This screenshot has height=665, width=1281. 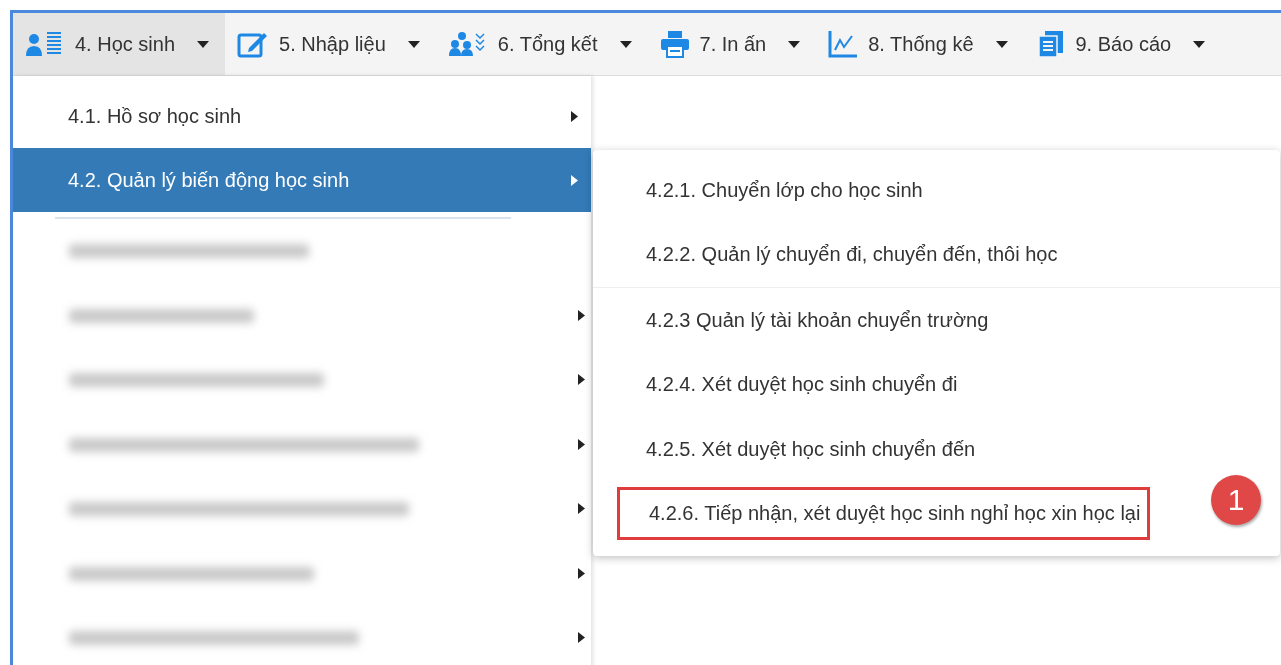 I want to click on submenu-item: 4.2.3 Quản lý tài khoản chuyển trường, so click(x=796, y=320).